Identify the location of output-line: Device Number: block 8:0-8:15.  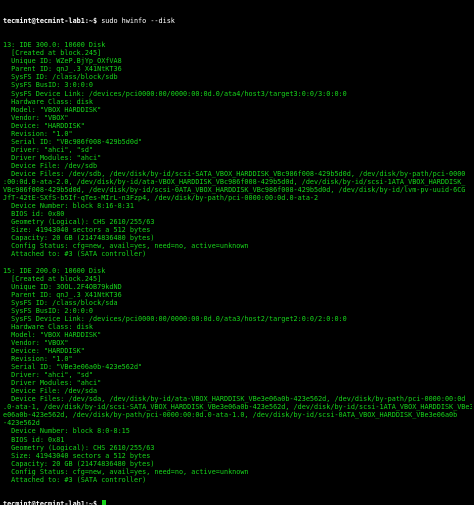
(66, 431).